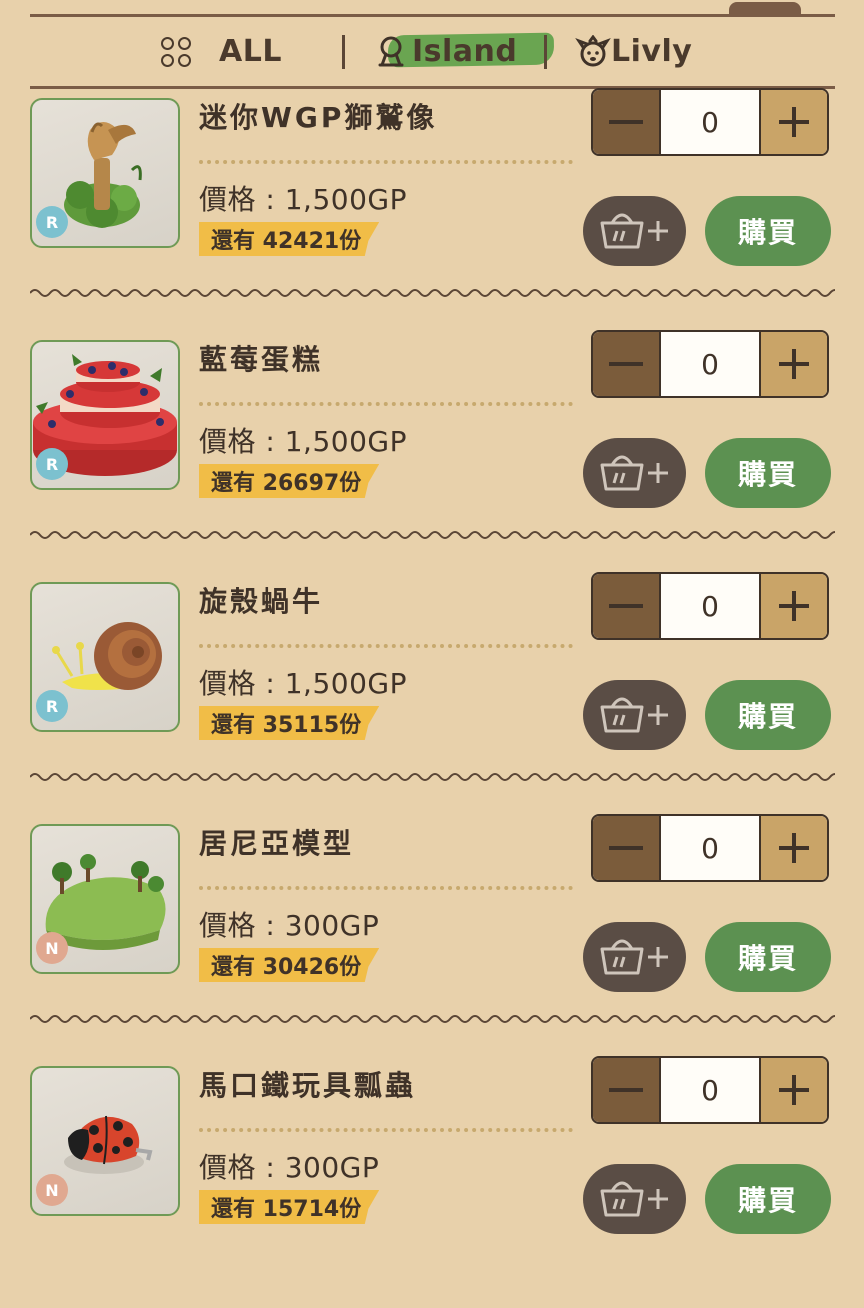 The image size is (864, 1308). Describe the element at coordinates (289, 481) in the screenshot. I see `stock-tag: 還有 26697份` at that location.